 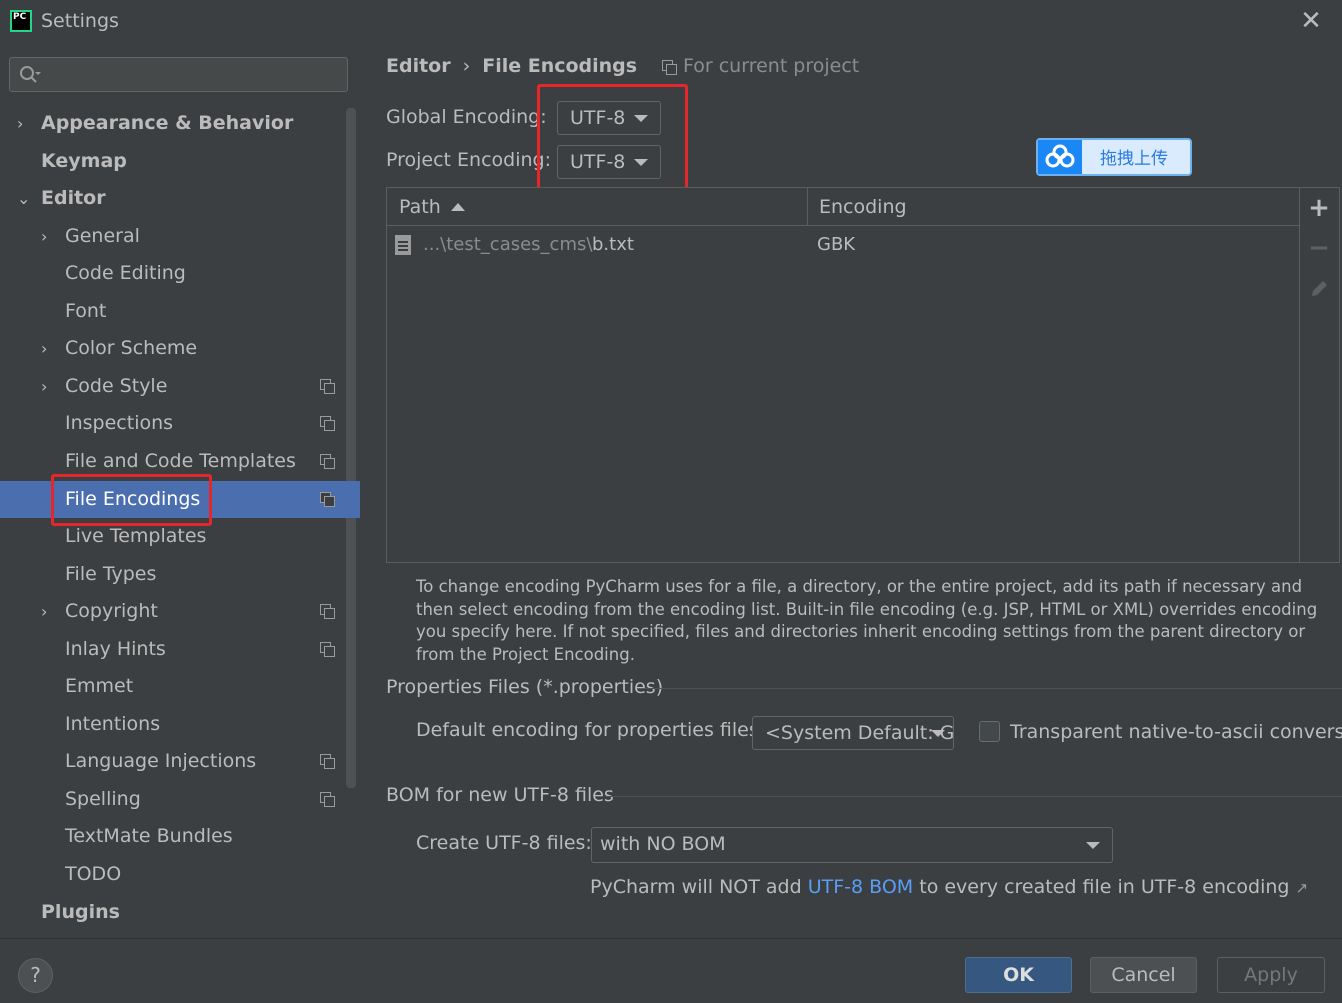 I want to click on sidebar-item-file-types: File Types, so click(x=173, y=574).